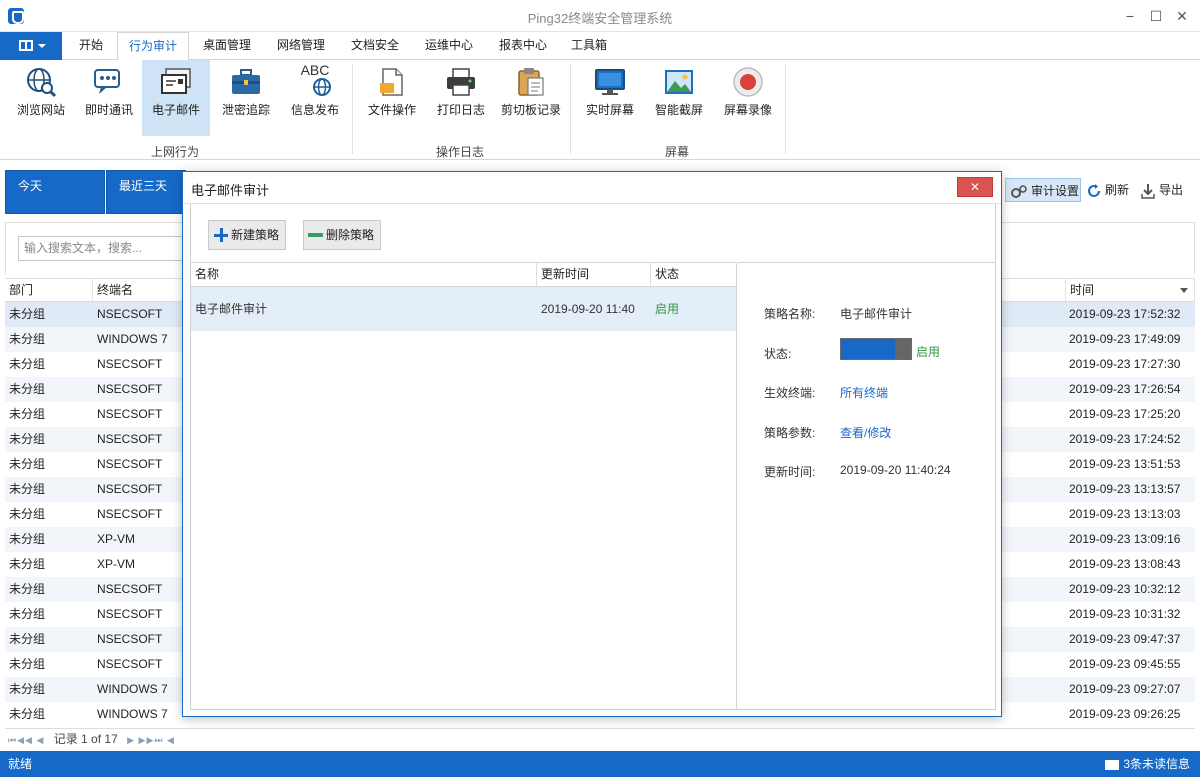 The width and height of the screenshot is (1200, 777). Describe the element at coordinates (678, 110) in the screenshot. I see `ribbon-smart-capture-label: 智能截屏` at that location.